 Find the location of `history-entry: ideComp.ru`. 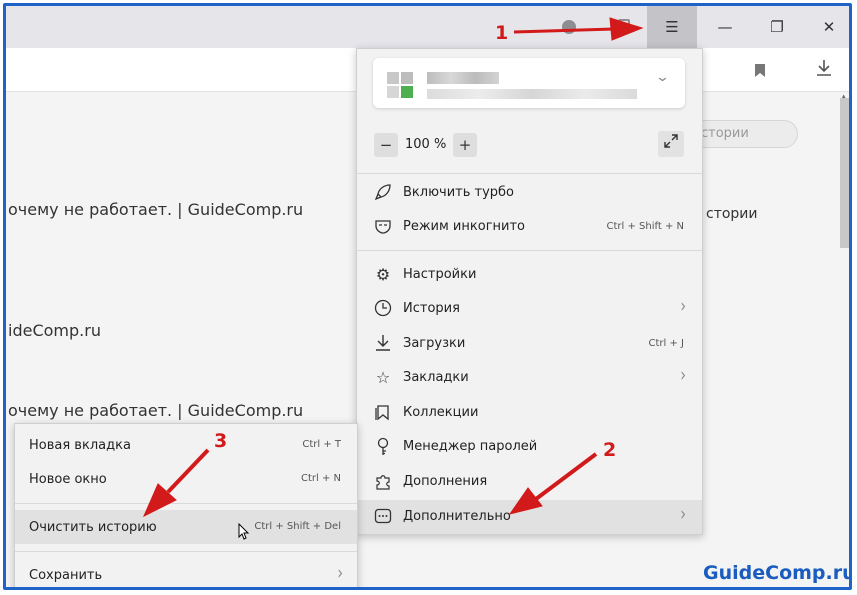

history-entry: ideComp.ru is located at coordinates (54, 330).